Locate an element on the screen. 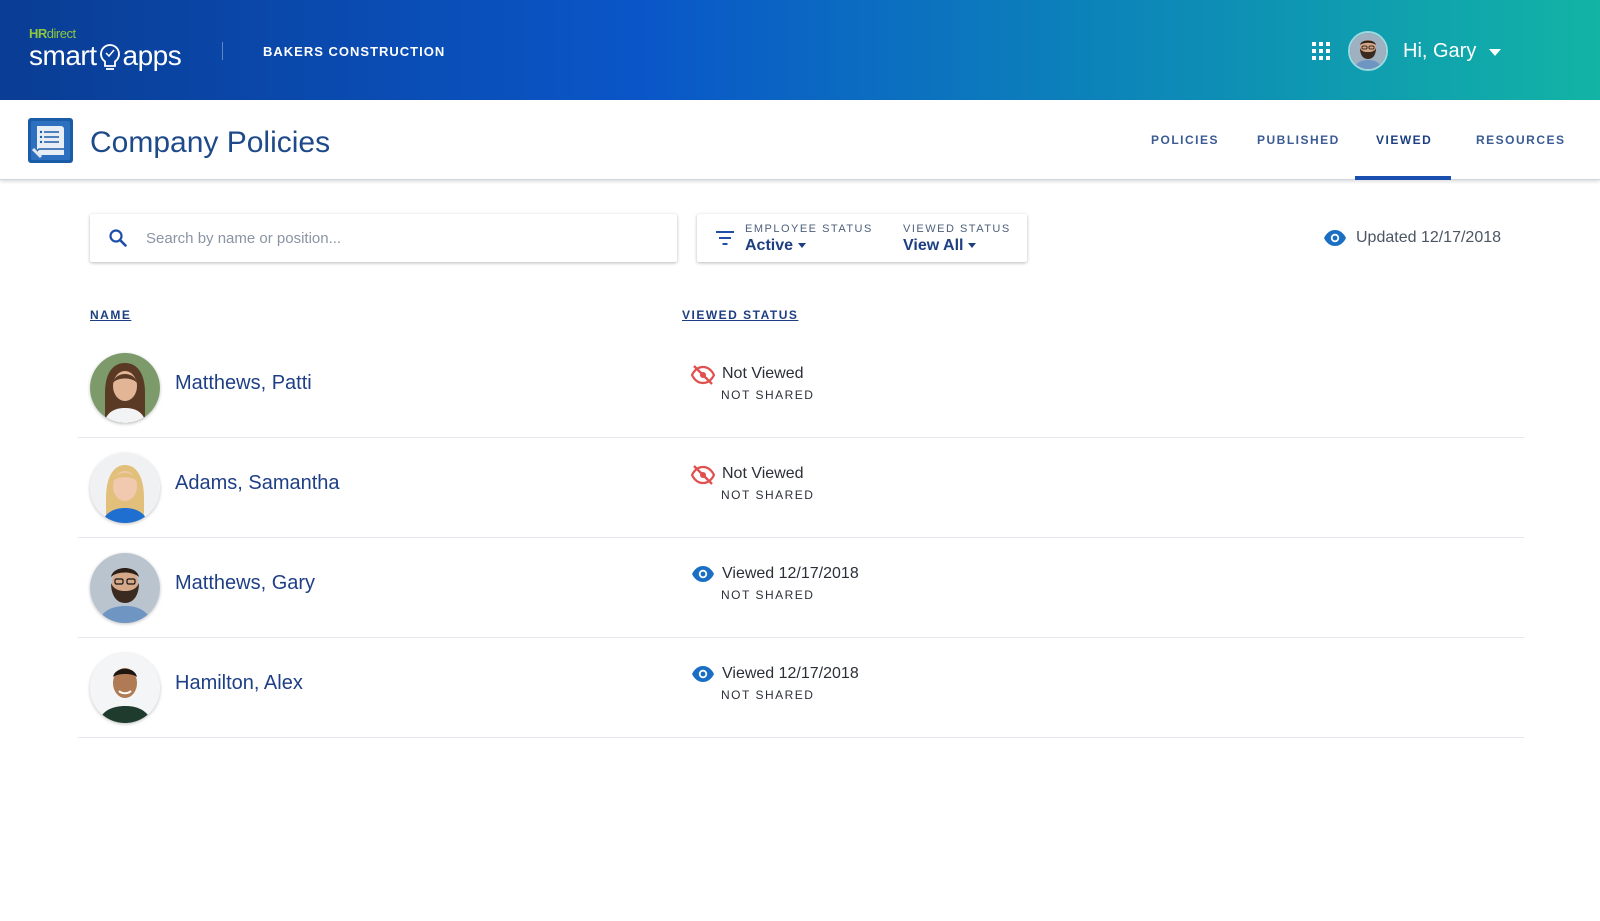 The width and height of the screenshot is (1600, 921). updated-date: Updated 12/17/2018 is located at coordinates (1429, 237).